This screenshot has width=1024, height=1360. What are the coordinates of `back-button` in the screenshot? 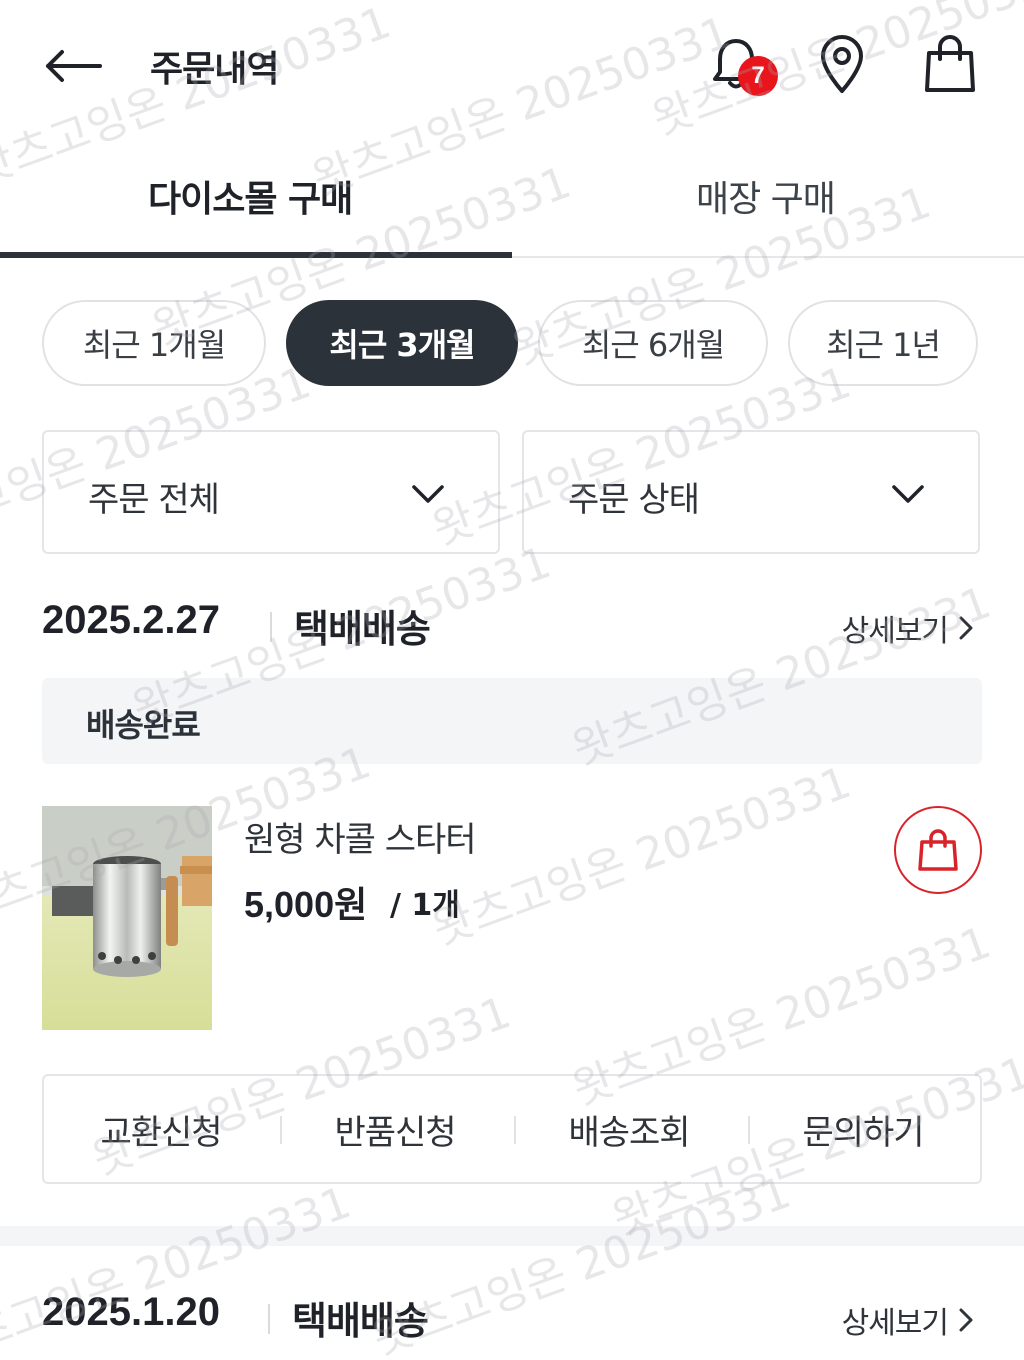 It's located at (73, 66).